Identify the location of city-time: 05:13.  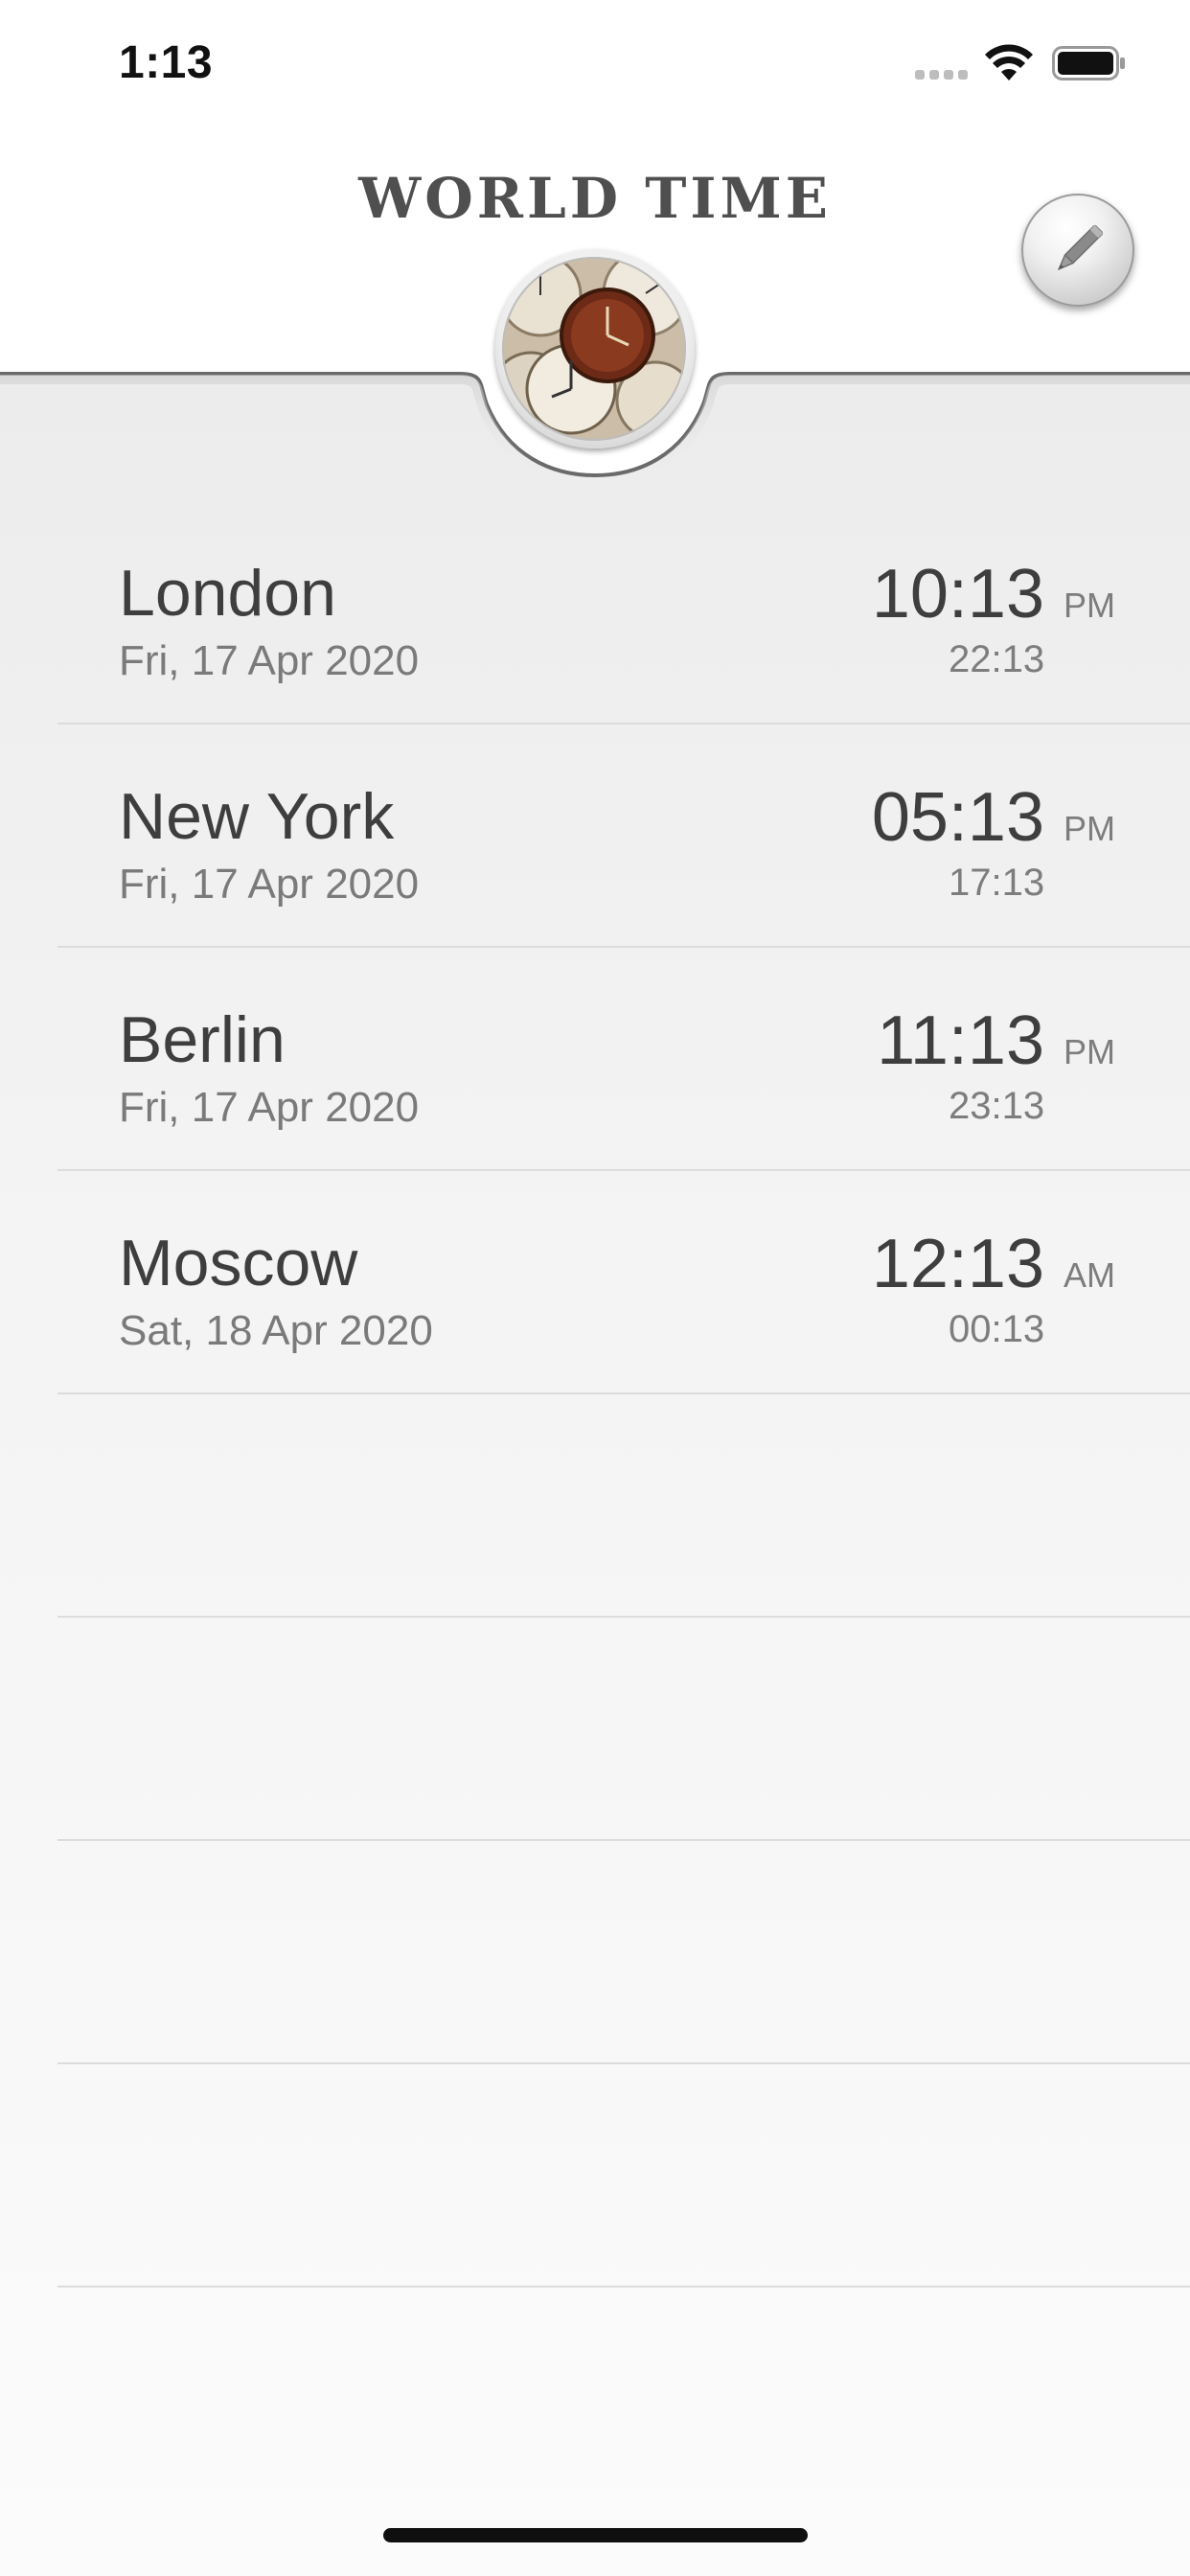
(958, 817).